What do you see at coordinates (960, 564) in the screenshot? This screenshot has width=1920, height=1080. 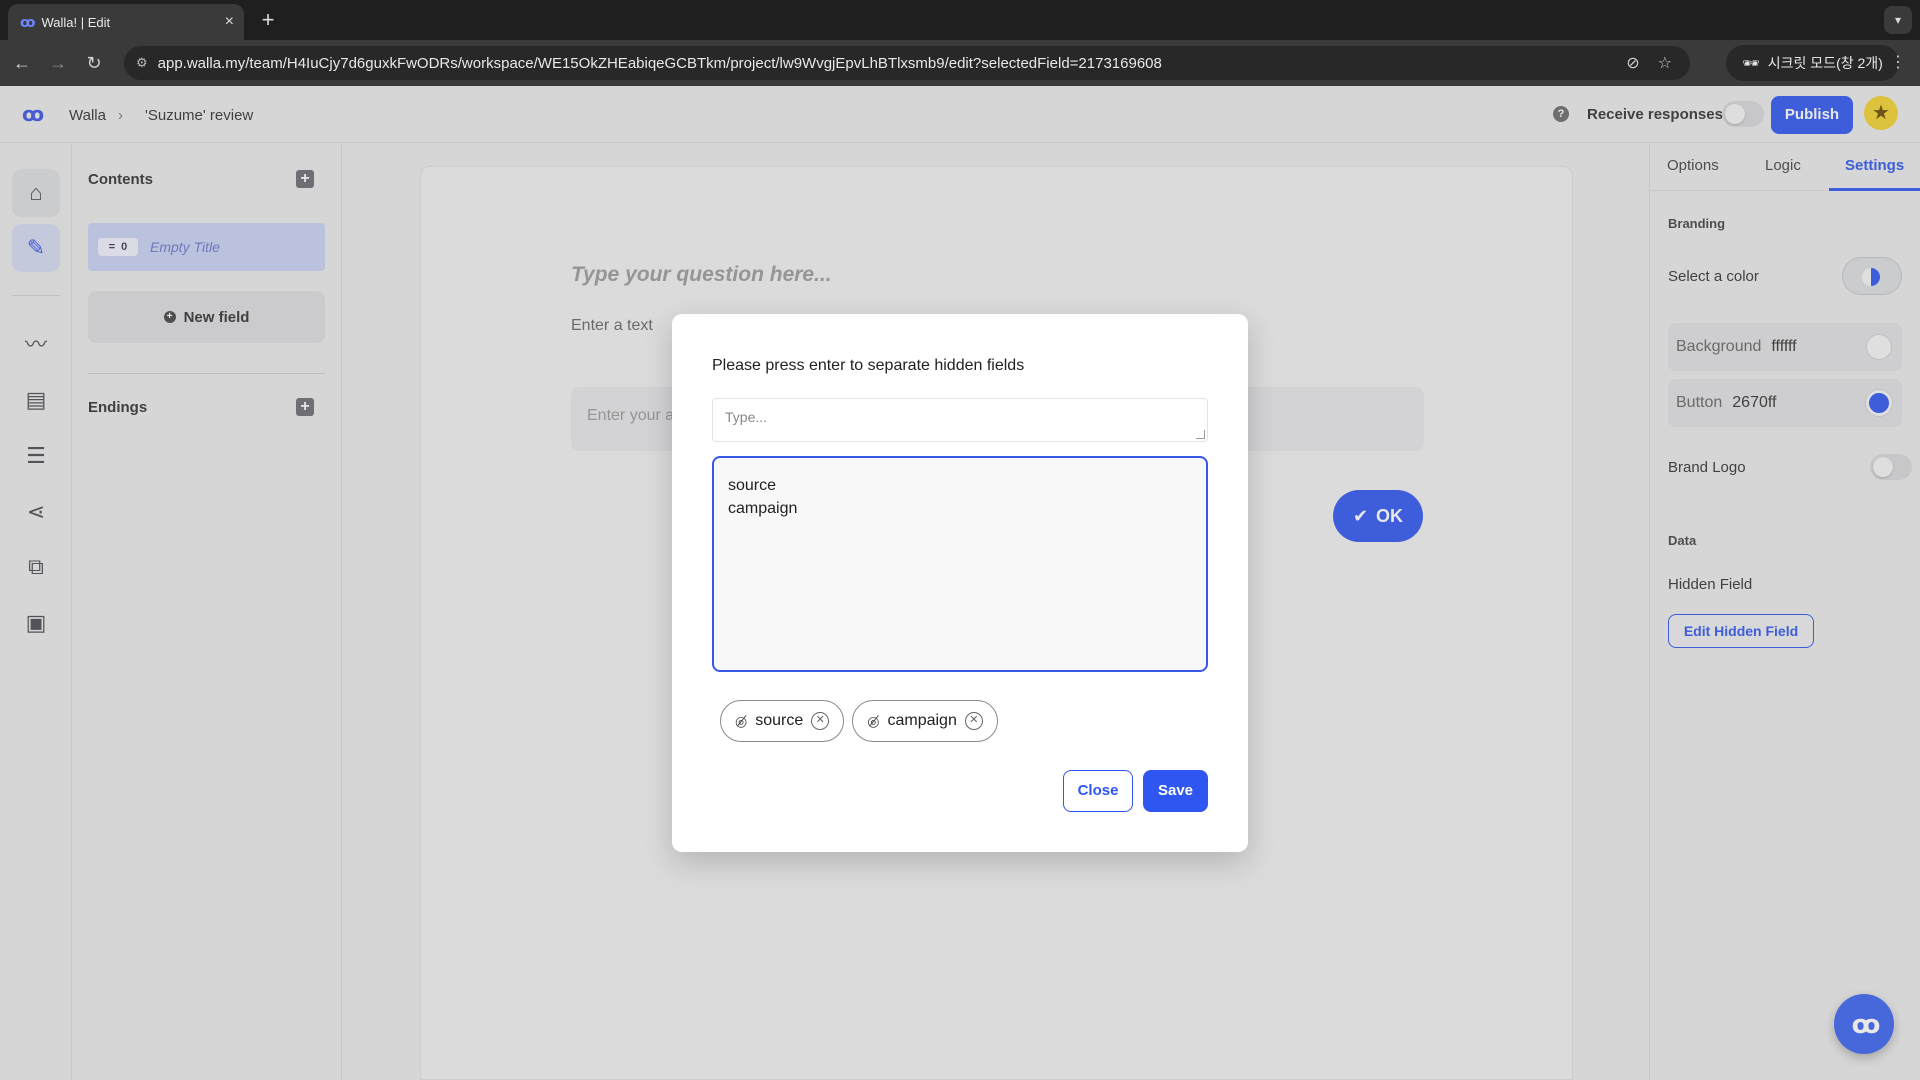 I see `hidden-fields-textarea: source campaign` at bounding box center [960, 564].